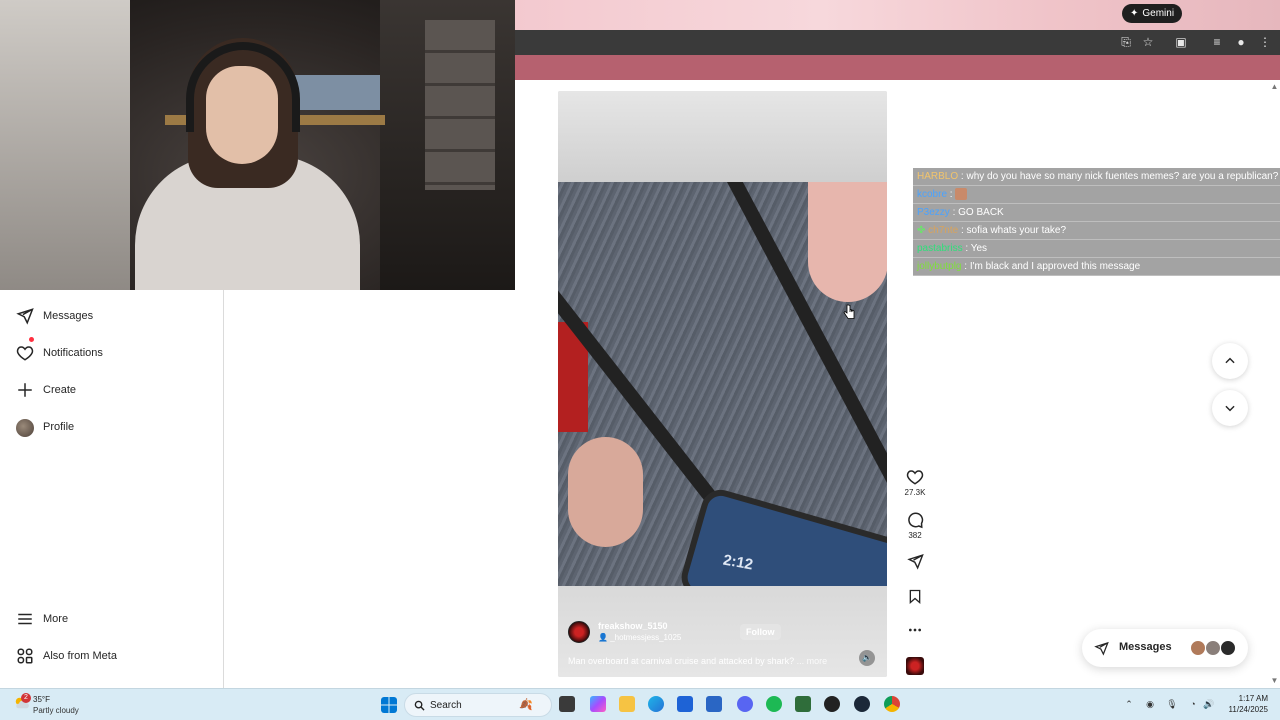 The width and height of the screenshot is (1280, 720). Describe the element at coordinates (1158, 13) in the screenshot. I see `gemini-label: Gemini` at that location.